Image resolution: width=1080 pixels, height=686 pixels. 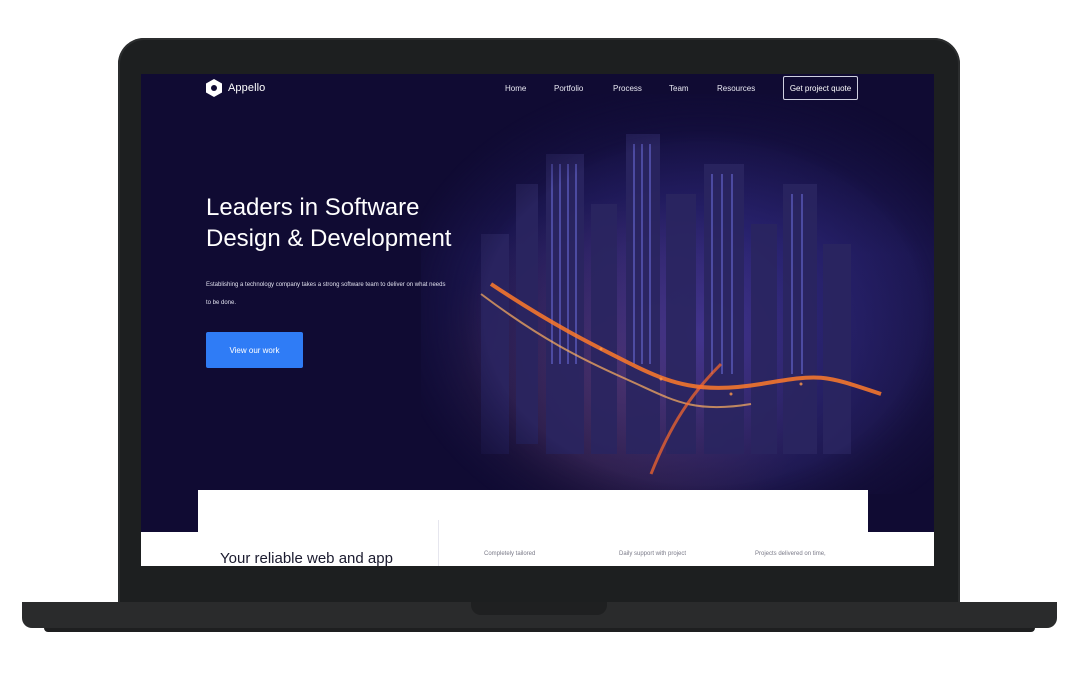 What do you see at coordinates (247, 88) in the screenshot?
I see `logo-text: Appello` at bounding box center [247, 88].